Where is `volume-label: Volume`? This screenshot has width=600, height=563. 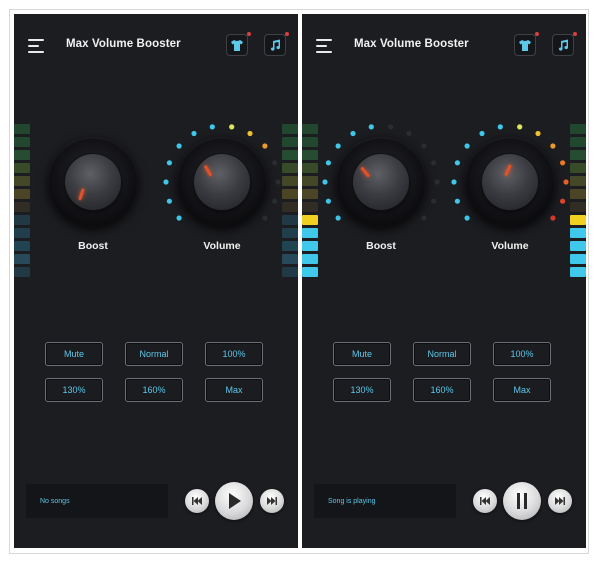 volume-label: Volume is located at coordinates (510, 246).